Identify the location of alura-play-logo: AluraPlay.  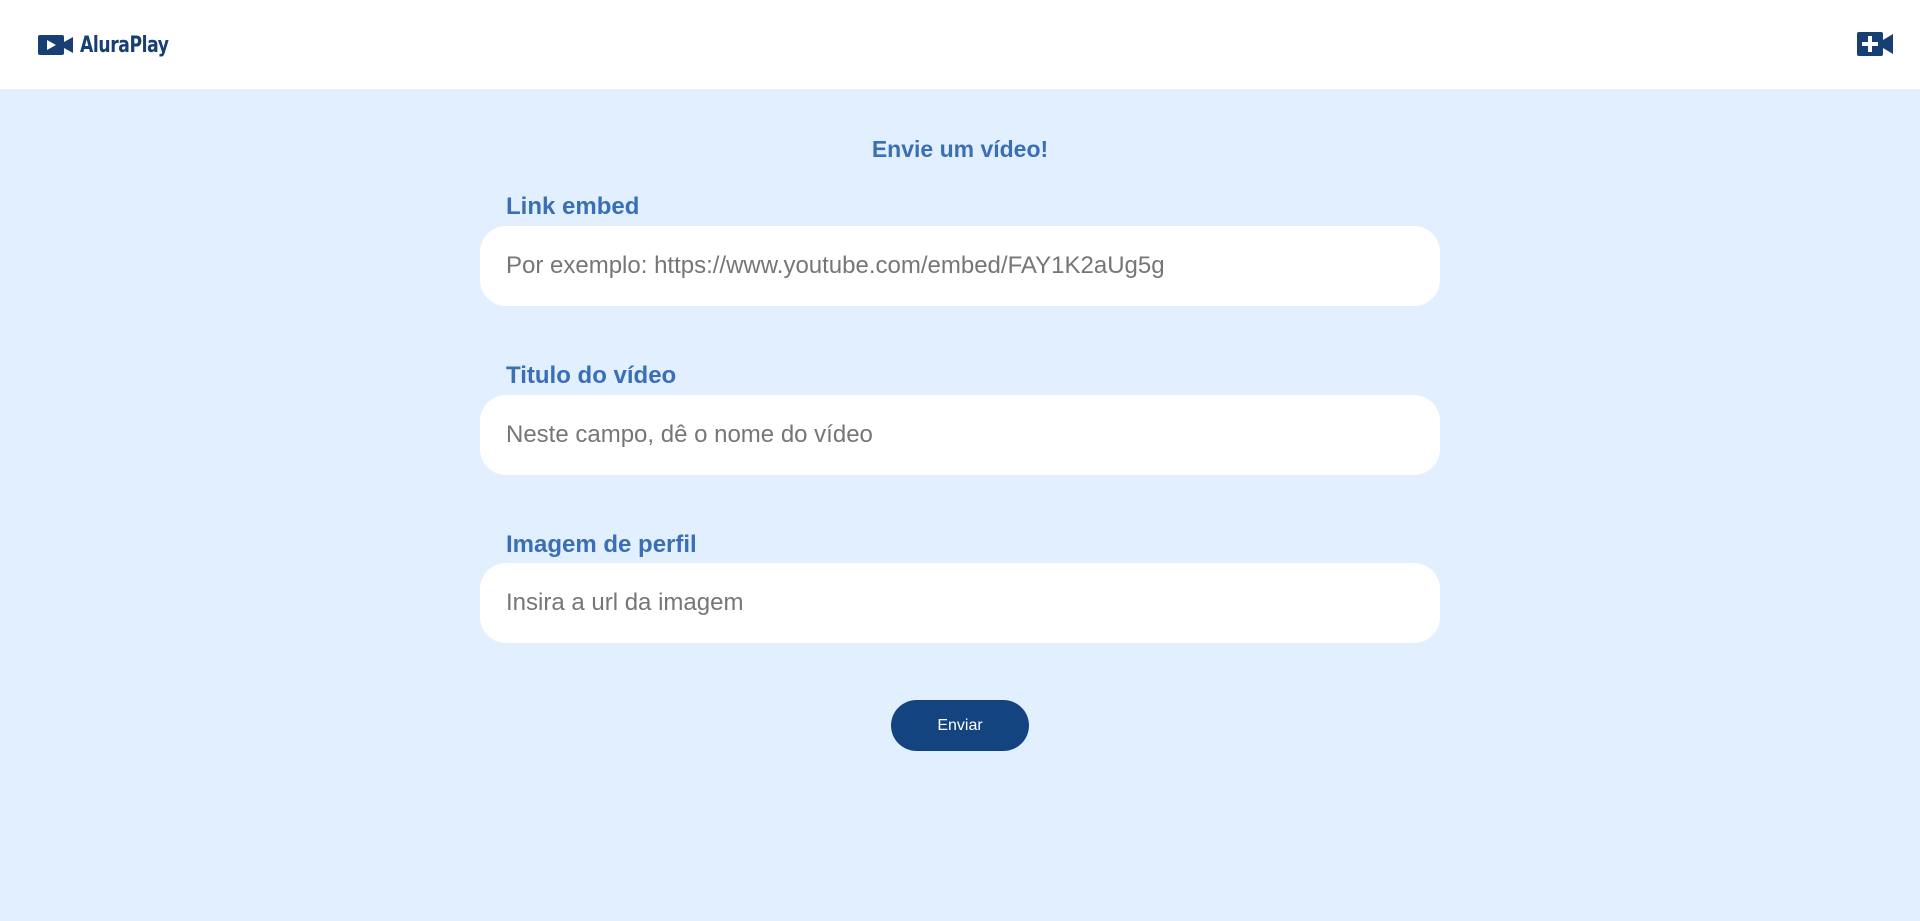
(116, 45).